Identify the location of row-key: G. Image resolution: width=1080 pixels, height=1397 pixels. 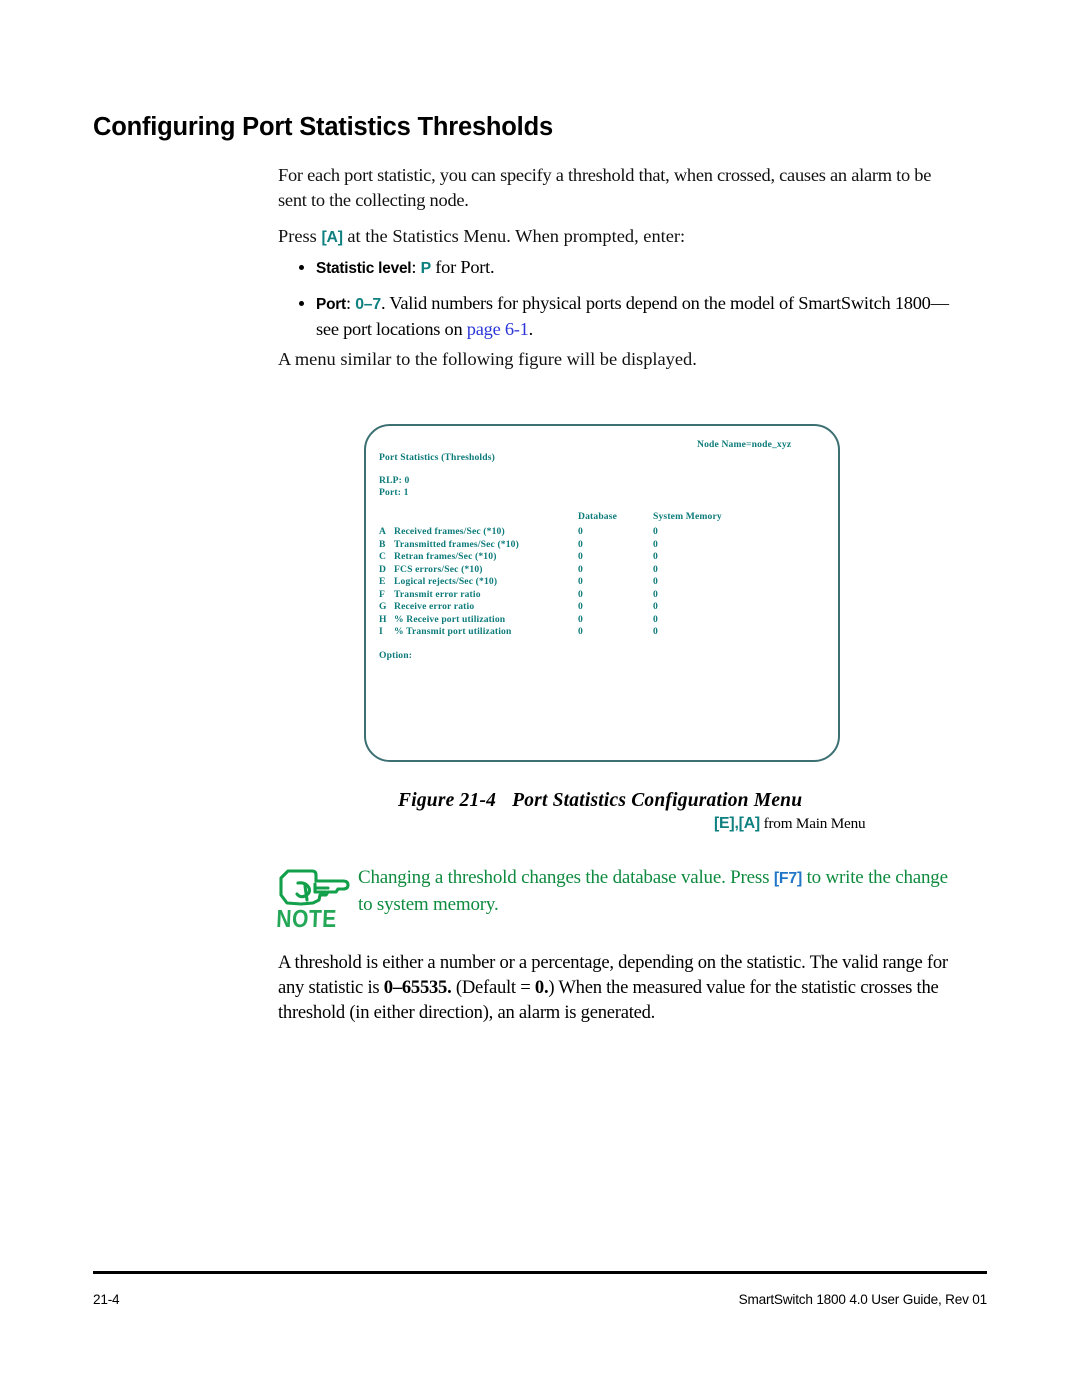
(383, 606).